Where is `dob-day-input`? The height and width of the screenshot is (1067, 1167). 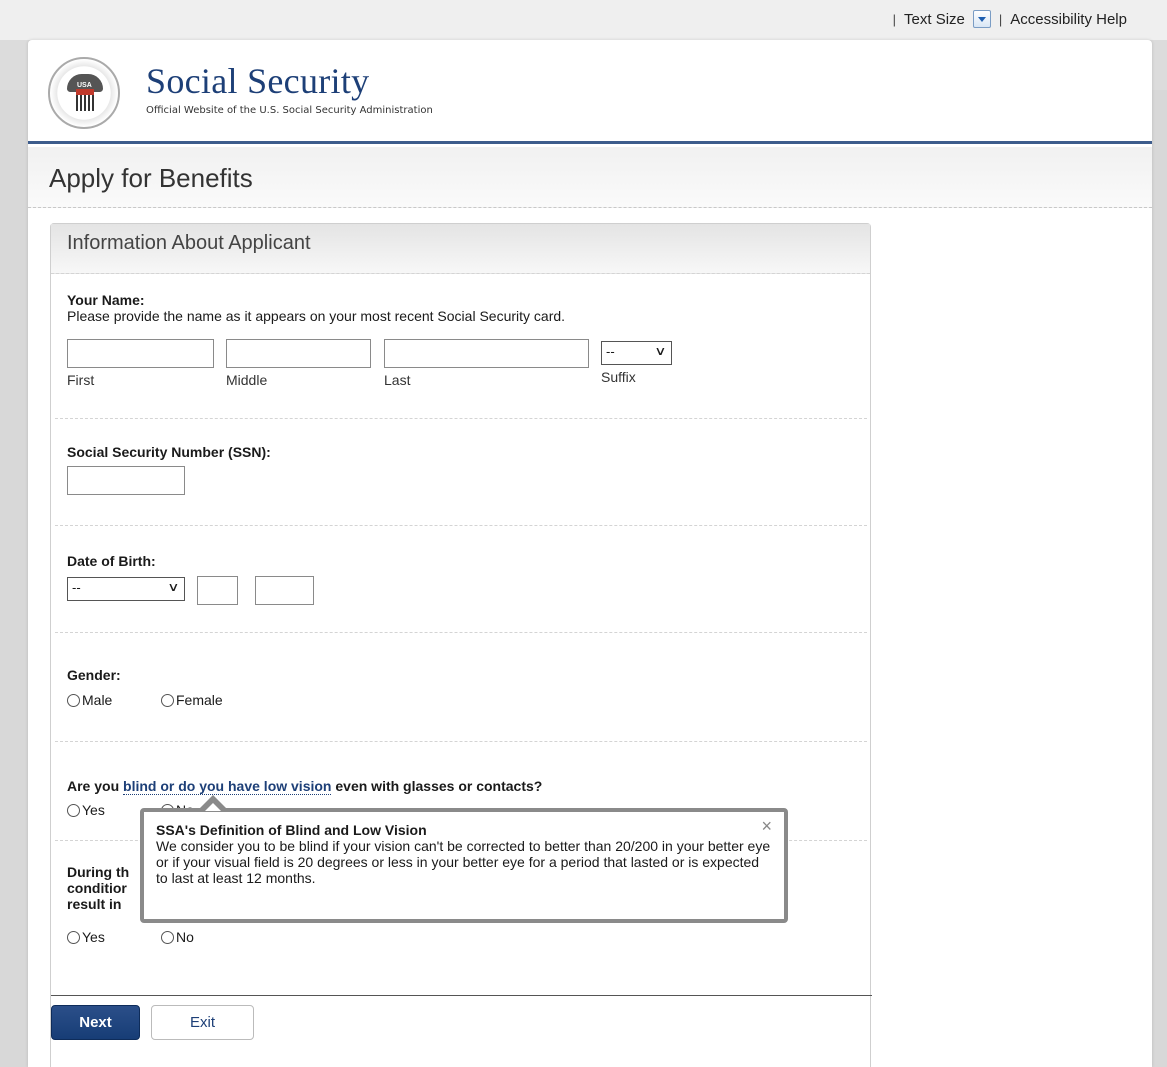
dob-day-input is located at coordinates (217, 590).